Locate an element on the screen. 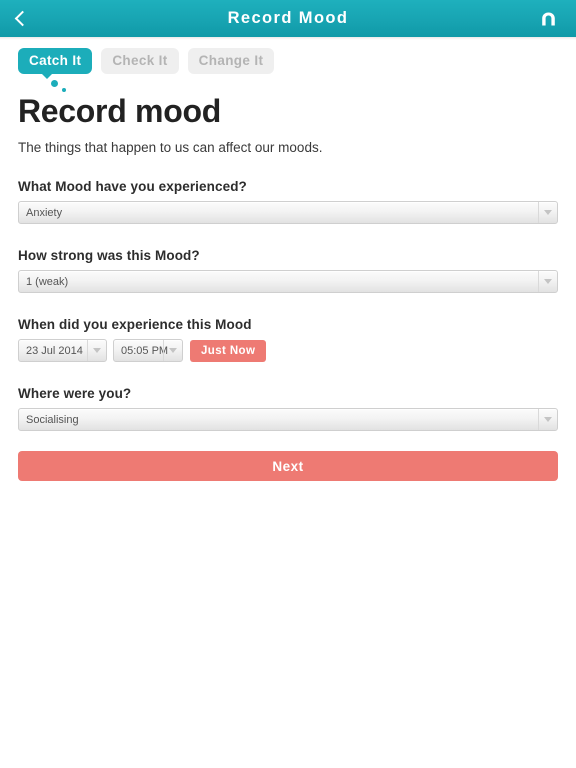 The image size is (576, 768). select-mood: Anxiety is located at coordinates (288, 213).